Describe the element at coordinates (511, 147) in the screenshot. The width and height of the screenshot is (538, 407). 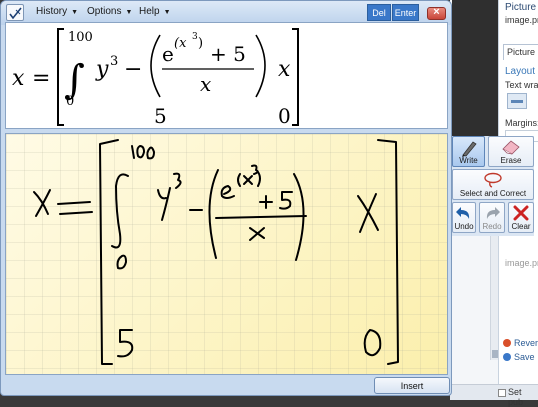
I see `eraser-icon` at that location.